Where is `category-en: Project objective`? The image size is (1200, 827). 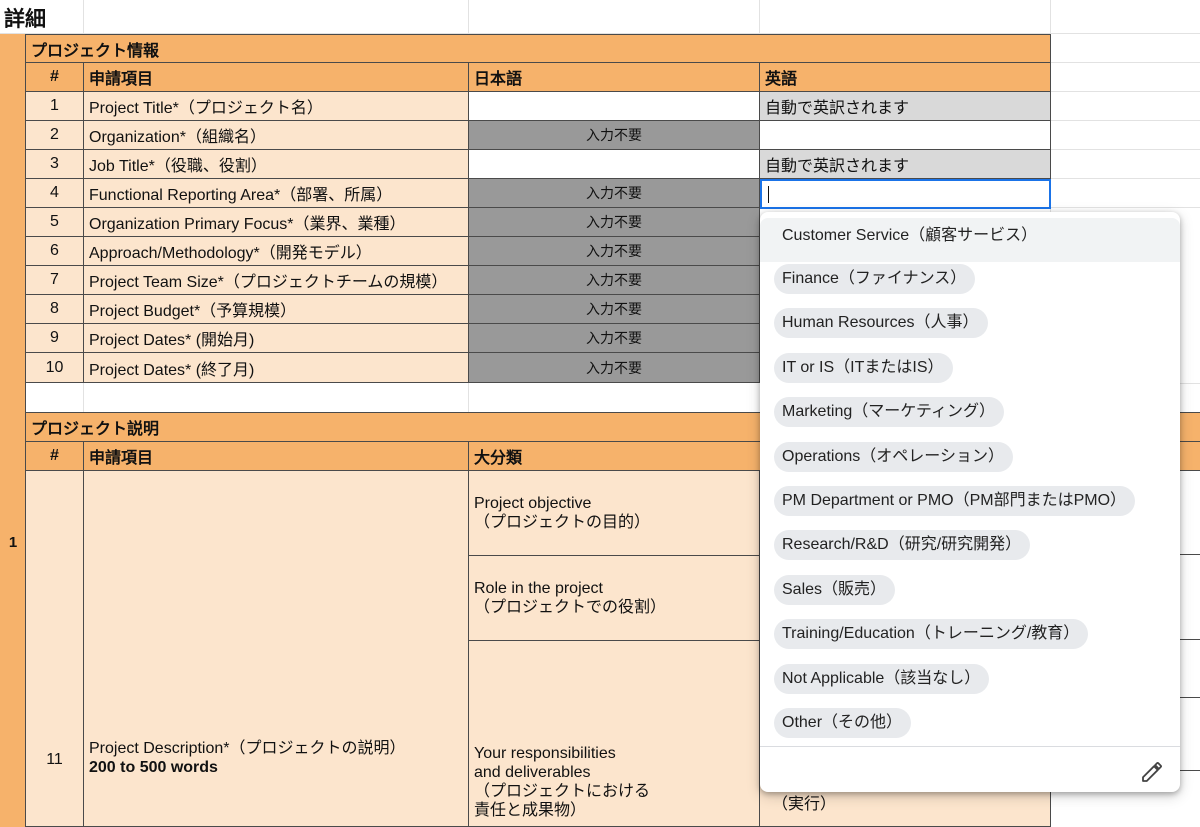
category-en: Project objective is located at coordinates (533, 503).